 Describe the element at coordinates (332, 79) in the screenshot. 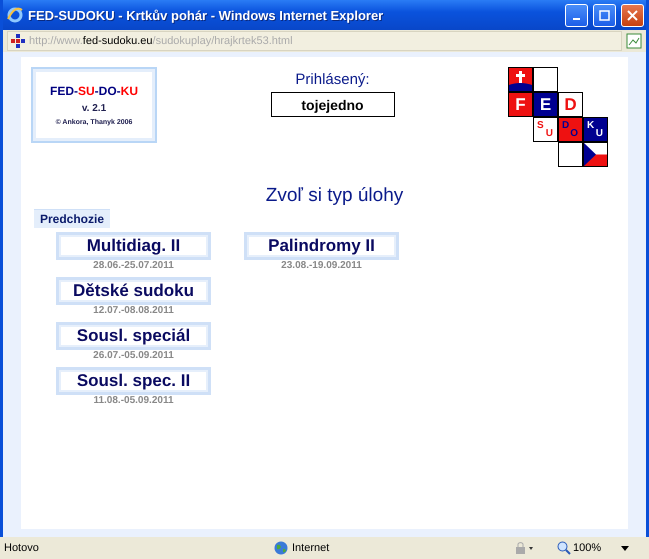

I see `login-label: Prihlásený:` at that location.